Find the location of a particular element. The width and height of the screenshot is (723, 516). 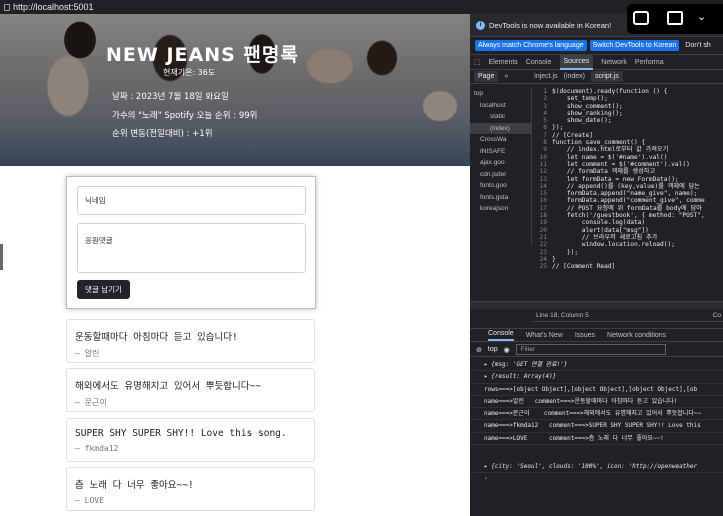

code-line: 21 // 브라우저 새로고침 추가 is located at coordinates (627, 237).